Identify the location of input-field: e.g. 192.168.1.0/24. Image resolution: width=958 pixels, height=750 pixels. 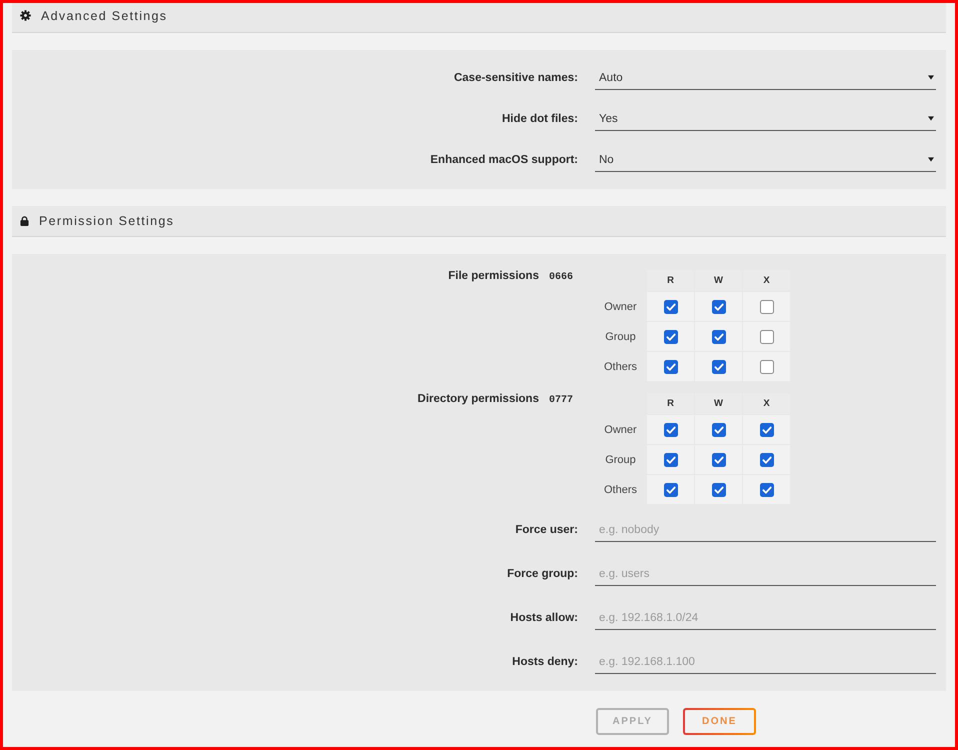
(765, 618).